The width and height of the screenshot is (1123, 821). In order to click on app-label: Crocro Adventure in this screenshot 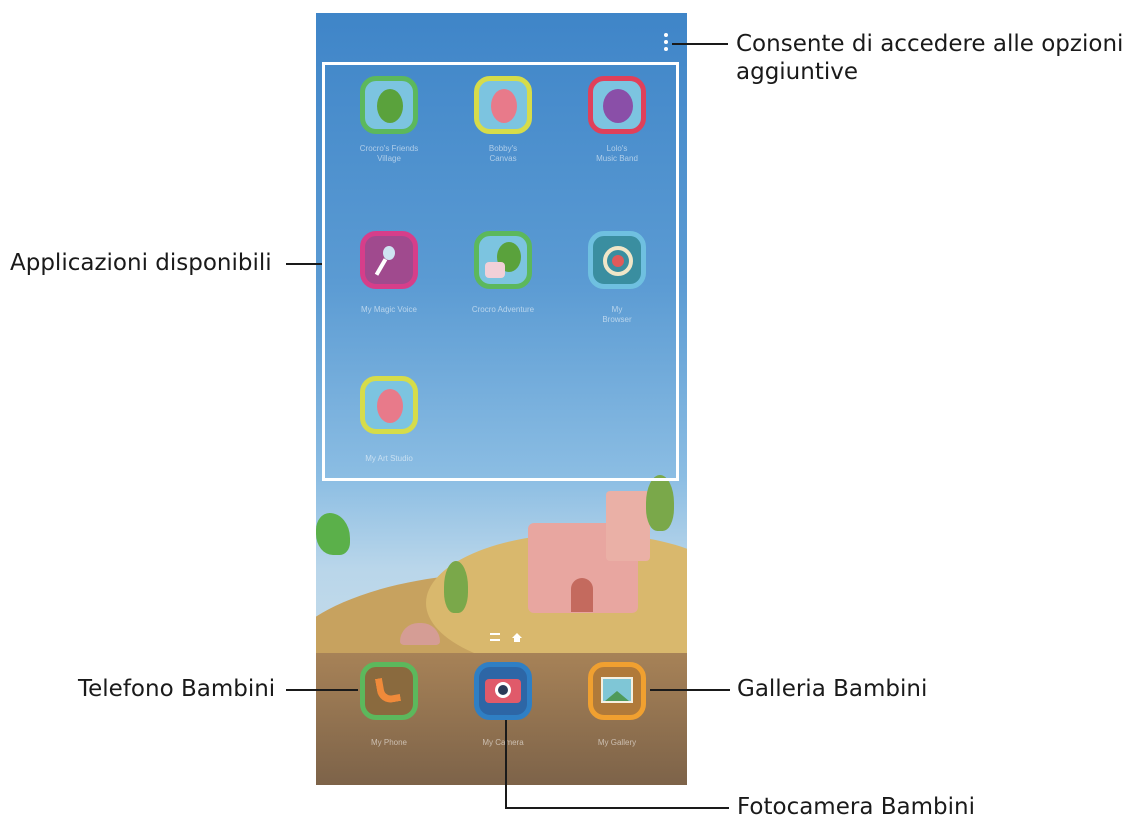, I will do `click(503, 310)`.